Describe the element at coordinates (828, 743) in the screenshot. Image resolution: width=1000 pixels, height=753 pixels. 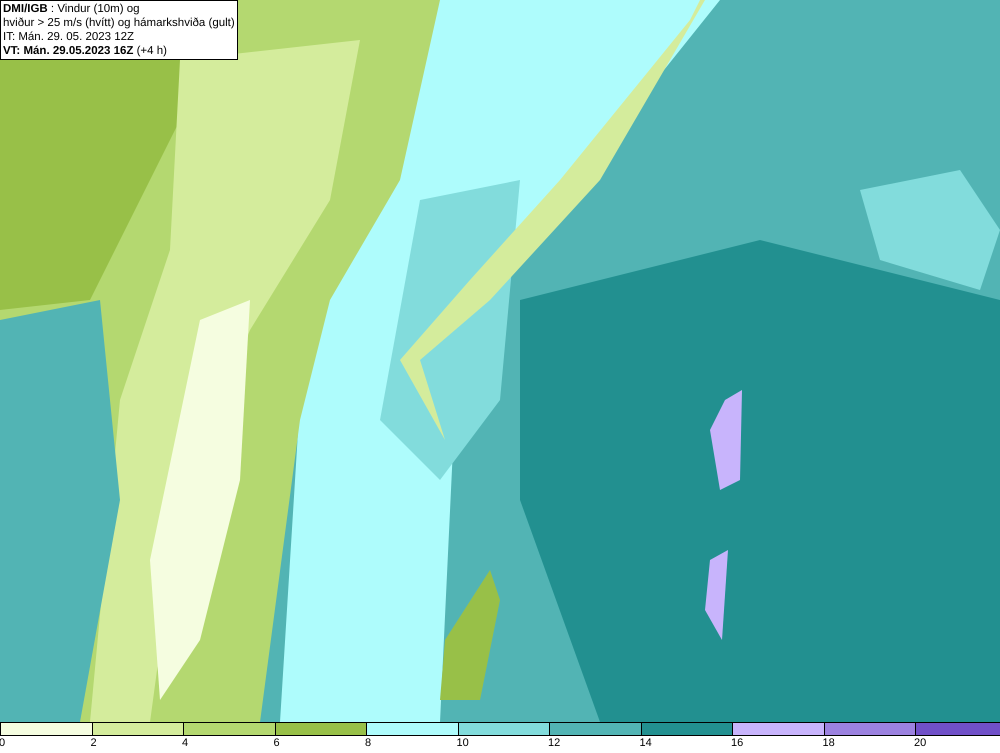
I see `legend-label: 18` at that location.